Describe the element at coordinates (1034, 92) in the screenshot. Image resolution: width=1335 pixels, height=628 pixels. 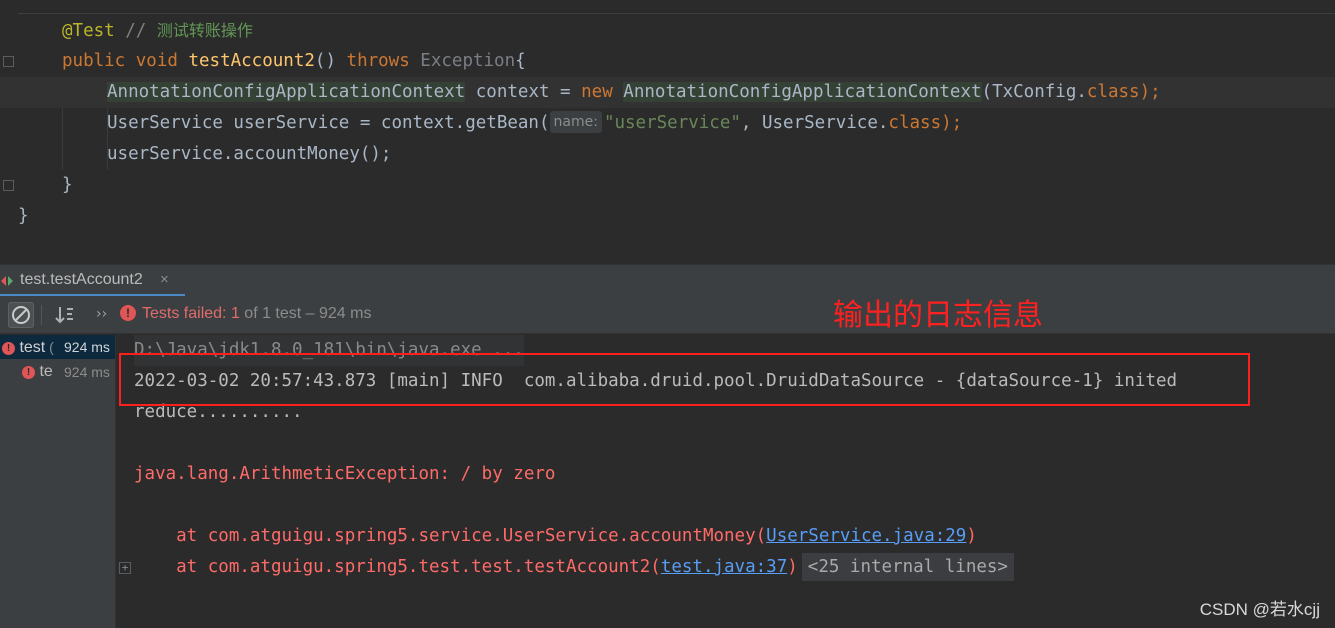
I see `code-text: (TxConfig.` at that location.